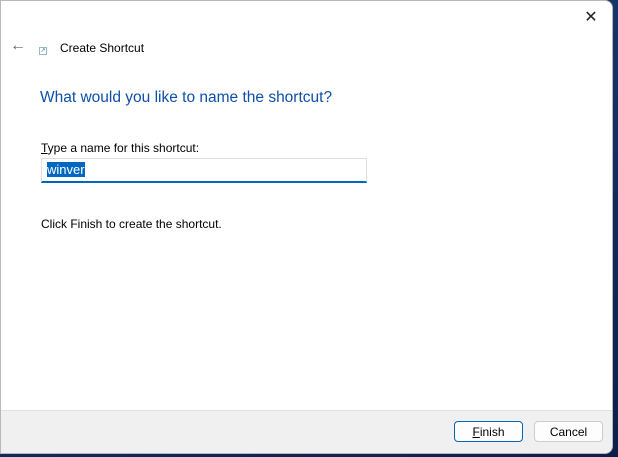  What do you see at coordinates (488, 431) in the screenshot?
I see `finish-button: Finish` at bounding box center [488, 431].